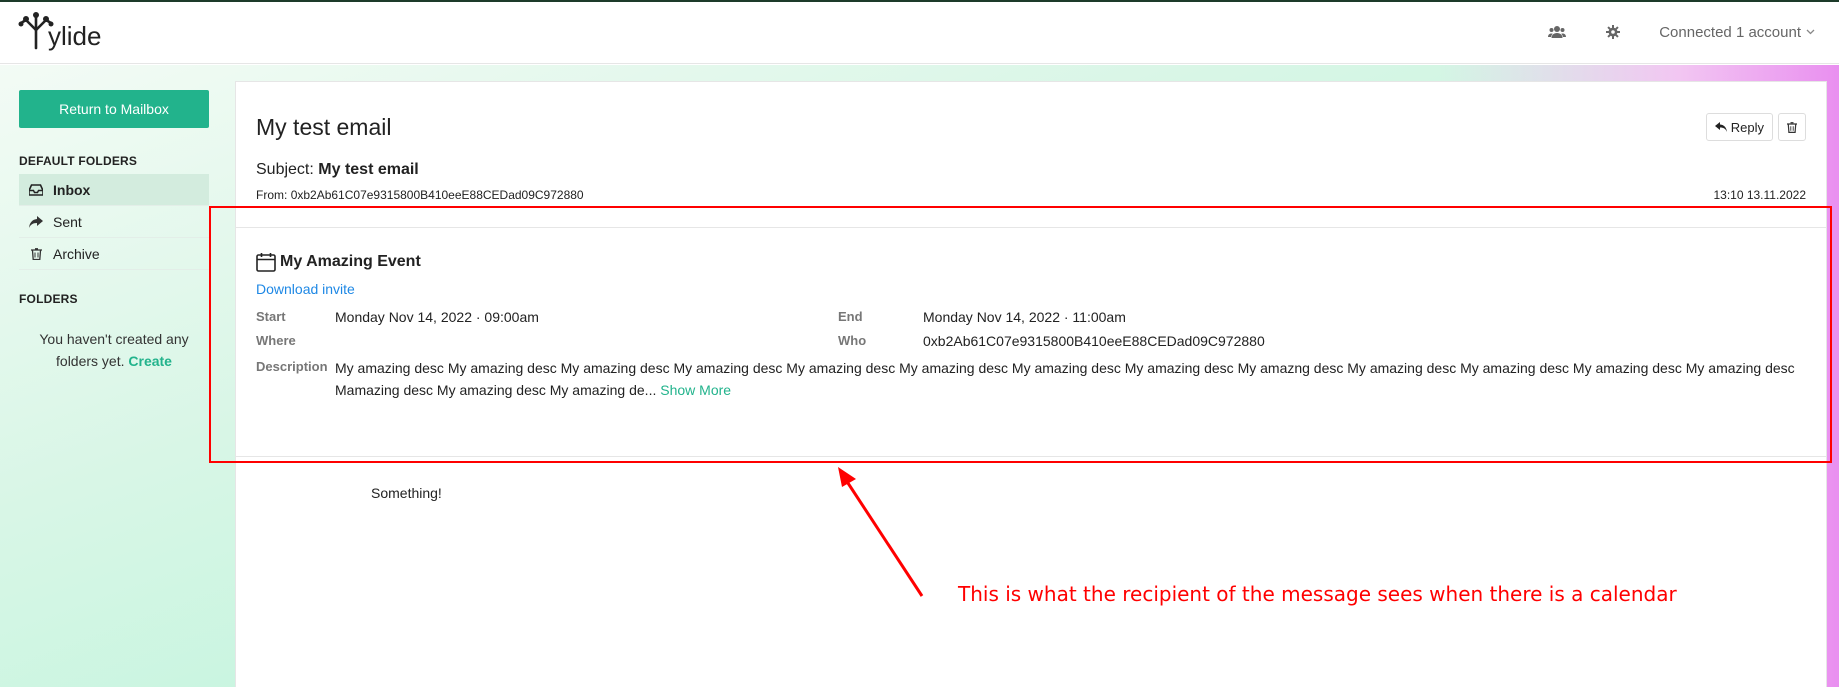  Describe the element at coordinates (150, 361) in the screenshot. I see `create-folder-link: Create` at that location.